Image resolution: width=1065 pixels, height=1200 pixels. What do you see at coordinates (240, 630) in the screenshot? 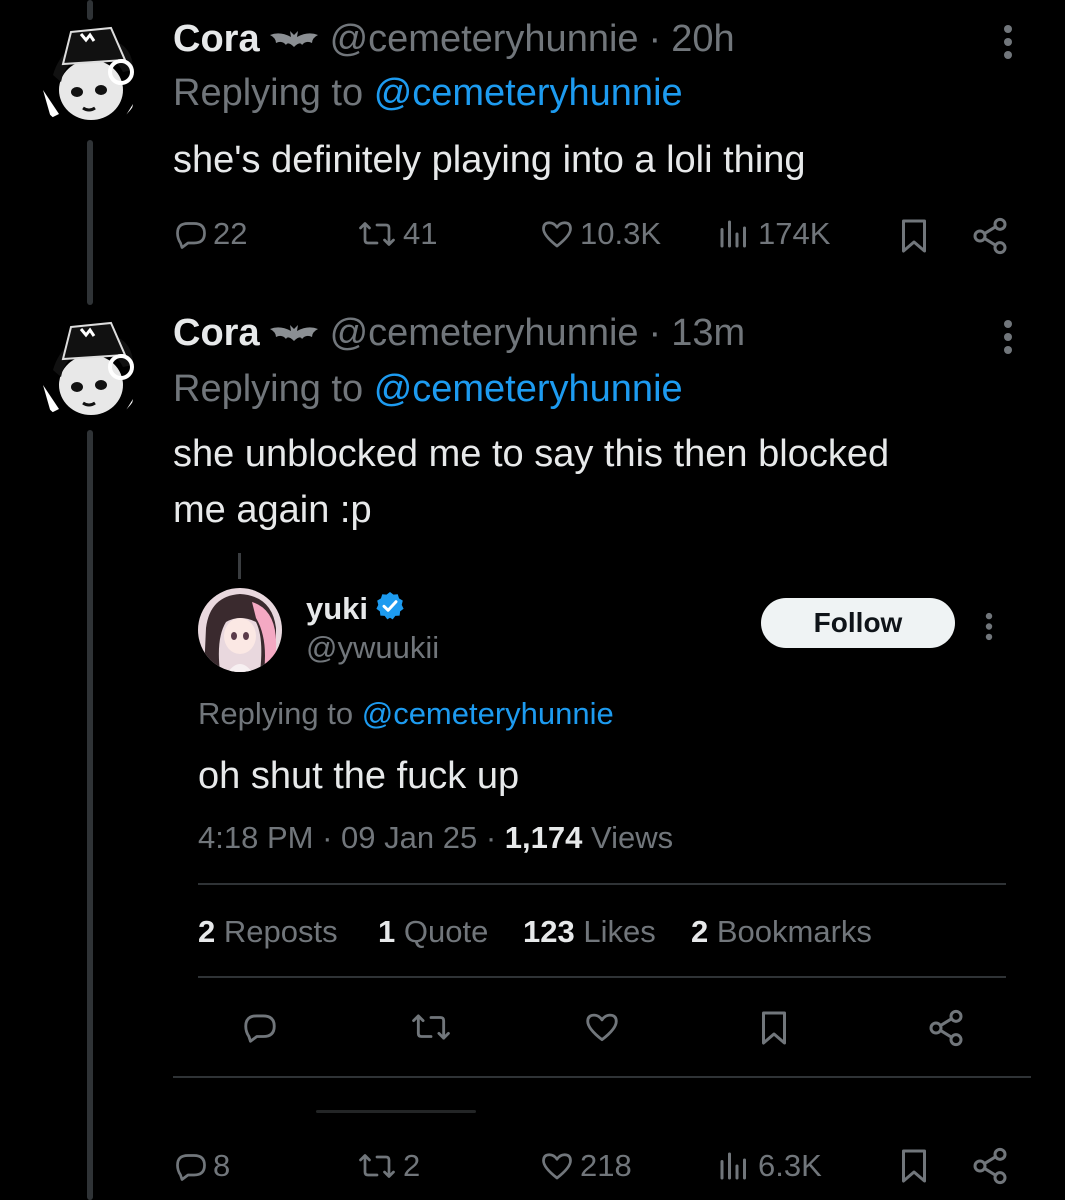
I see `quoted-avatar` at bounding box center [240, 630].